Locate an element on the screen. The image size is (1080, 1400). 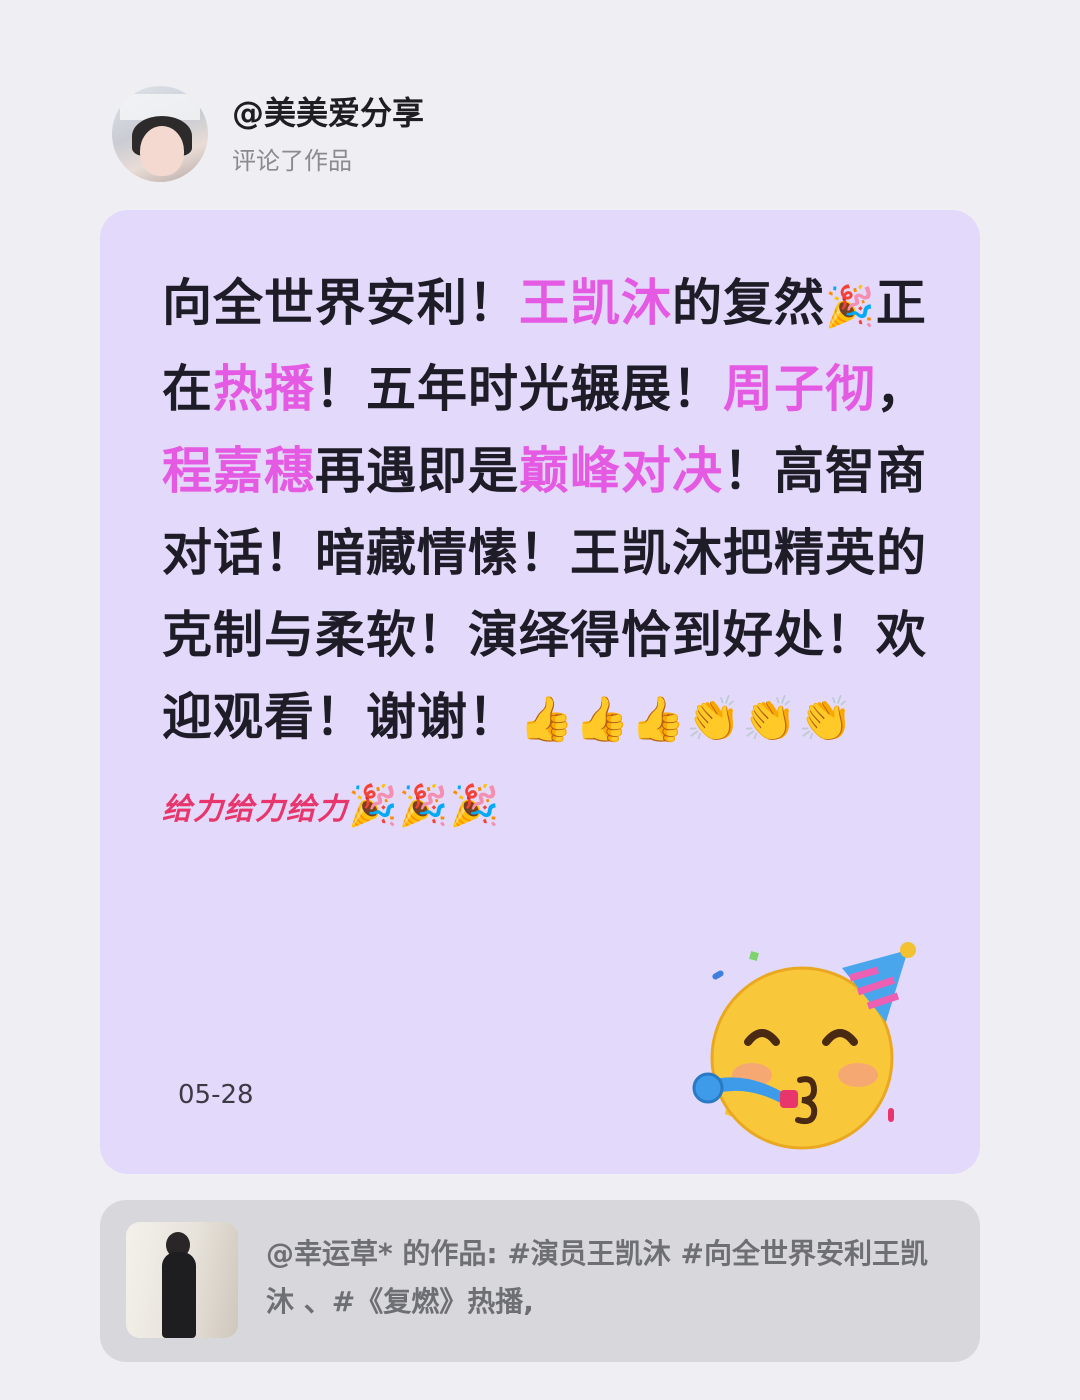
tail-text: 给力给力给力 is located at coordinates (255, 809).